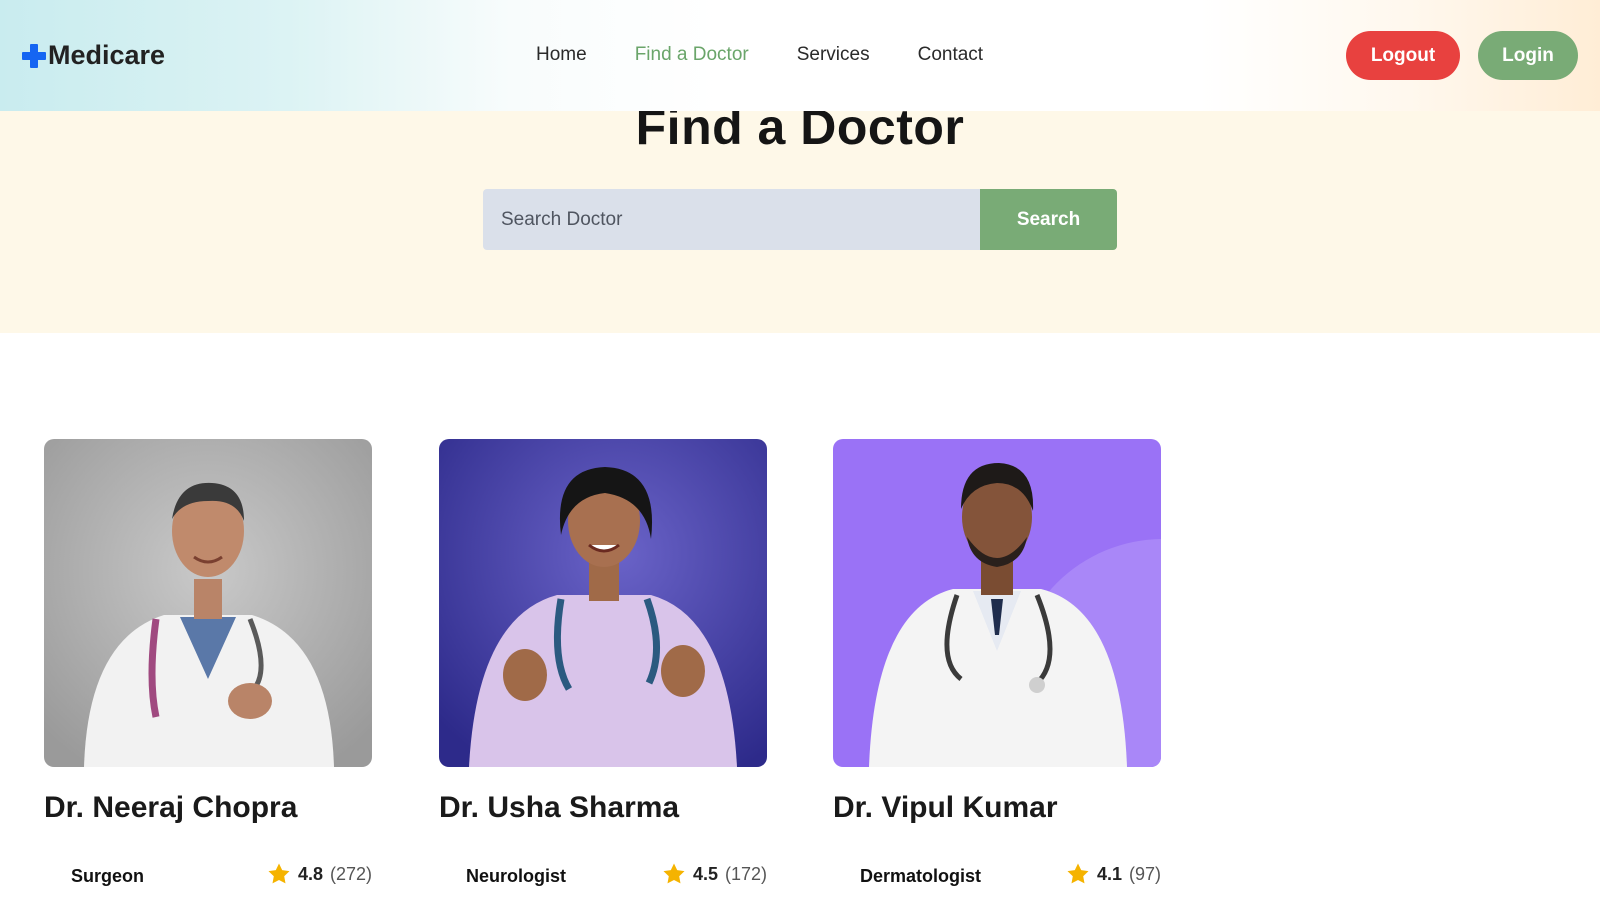 This screenshot has width=1600, height=903. I want to click on doctor-card: Dr. Neeraj Chopra Surgeon 4.8 (272), so click(208, 662).